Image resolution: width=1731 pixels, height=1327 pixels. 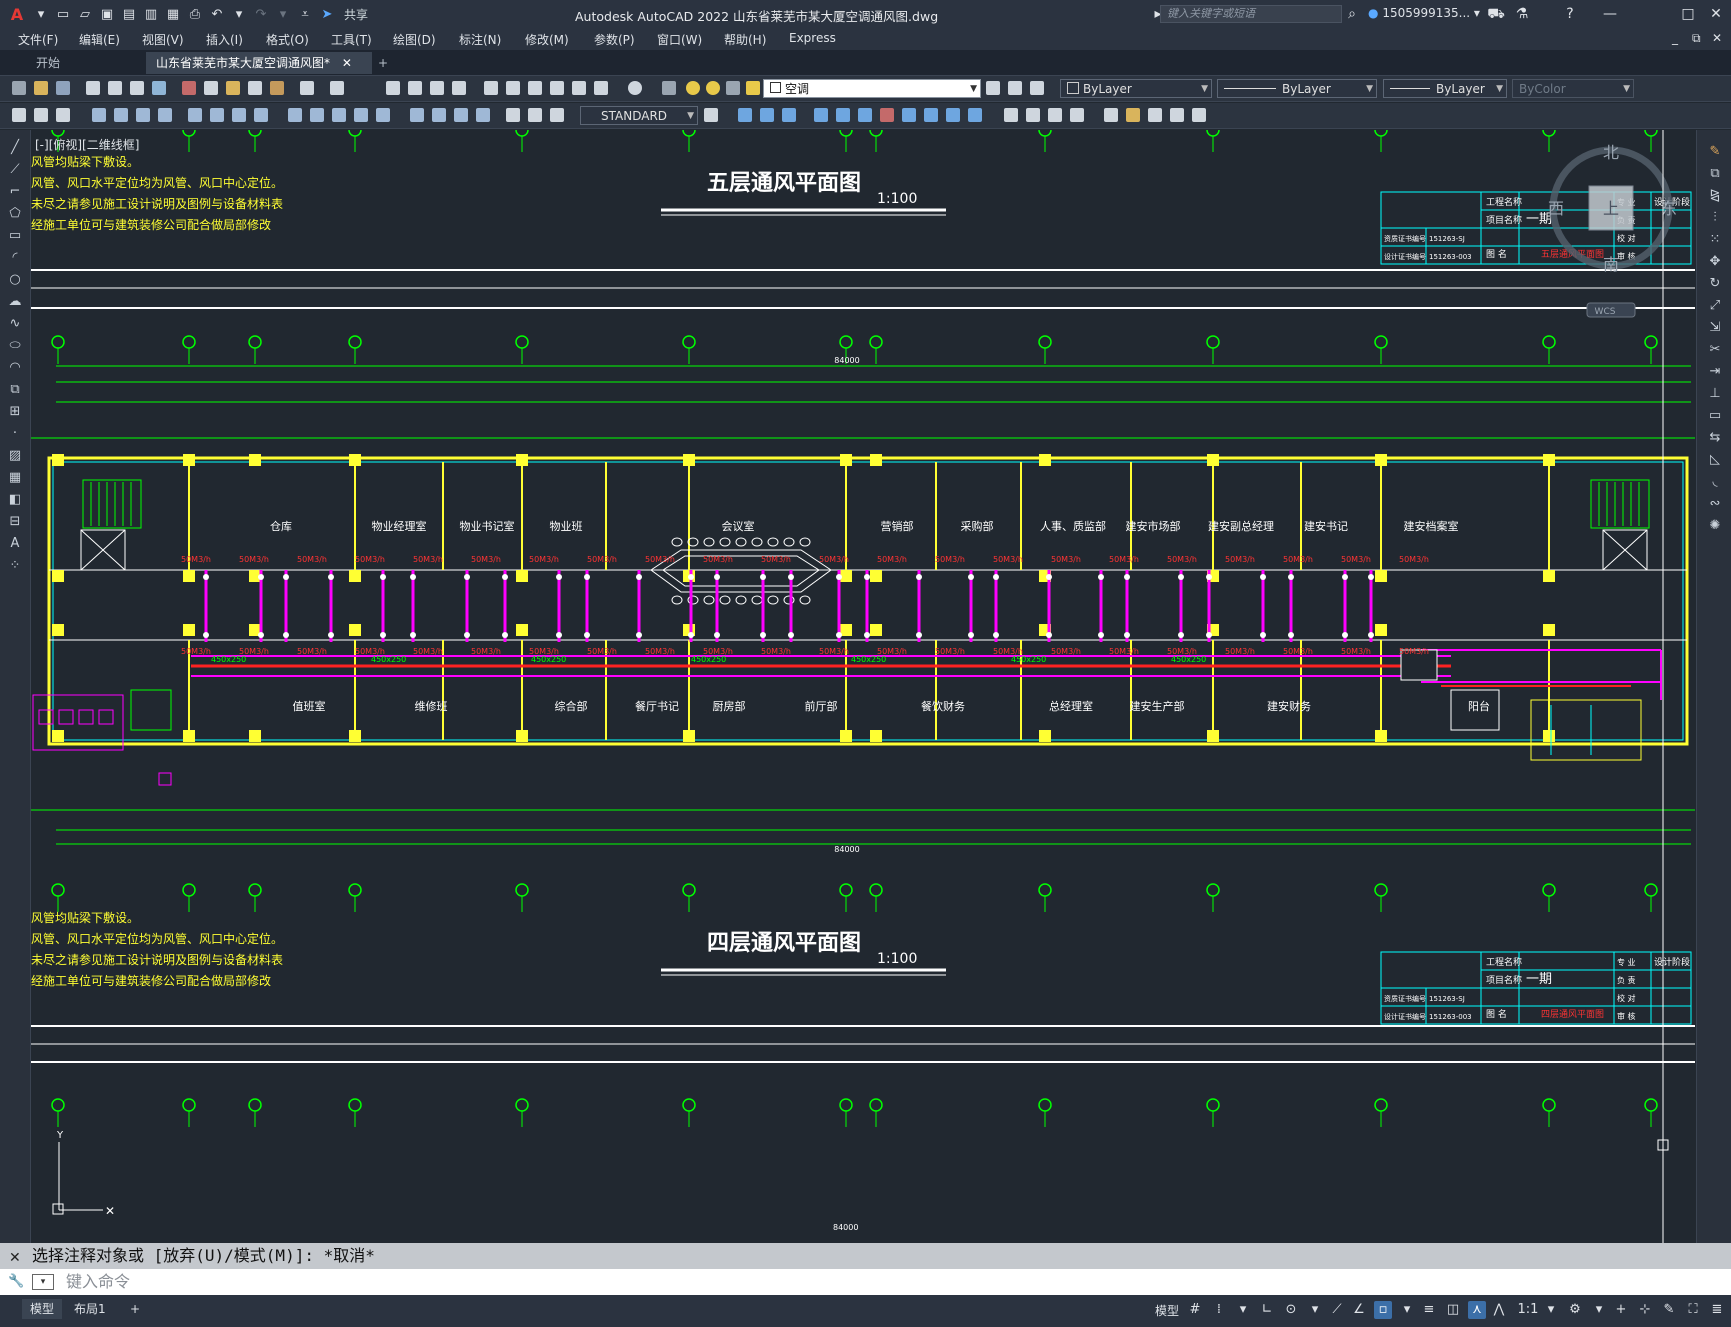 What do you see at coordinates (383, 115) in the screenshot?
I see `dimension-break-icon` at bounding box center [383, 115].